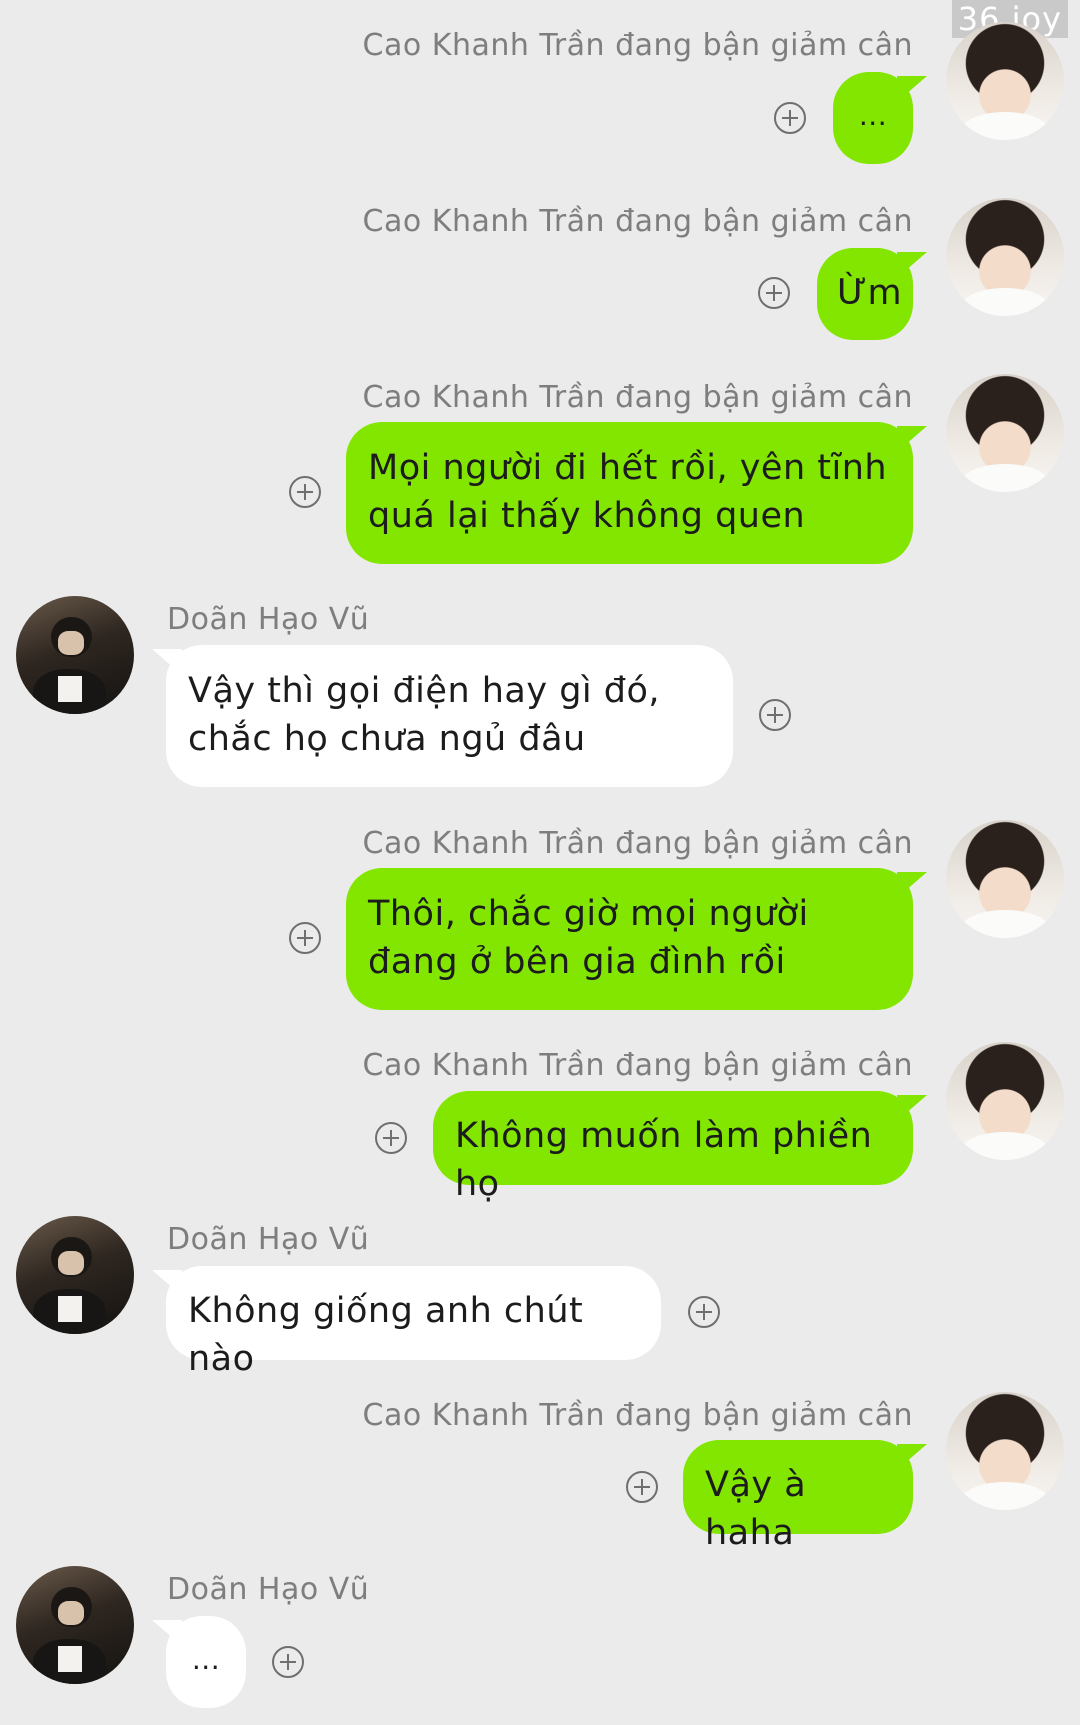 The image size is (1080, 1725). I want to click on message-bubble: Vậy à haha, so click(798, 1496).